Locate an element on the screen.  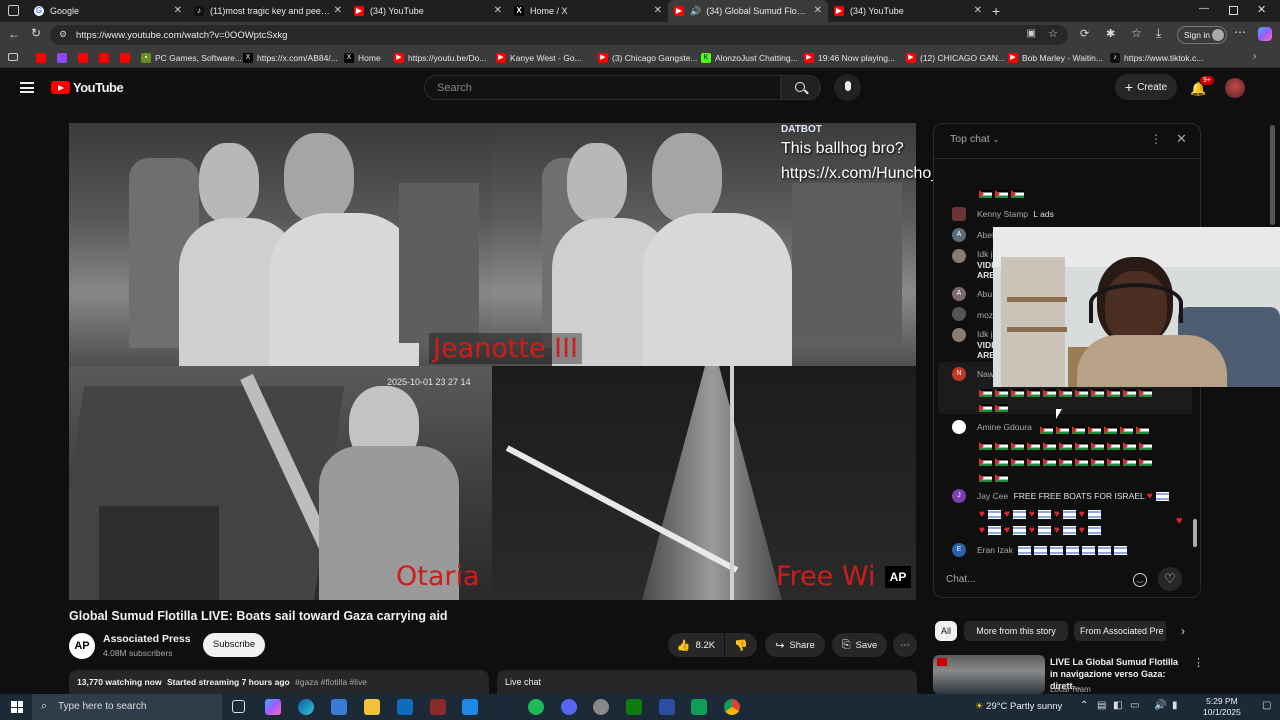
create-button: + Create is located at coordinates (1146, 87).